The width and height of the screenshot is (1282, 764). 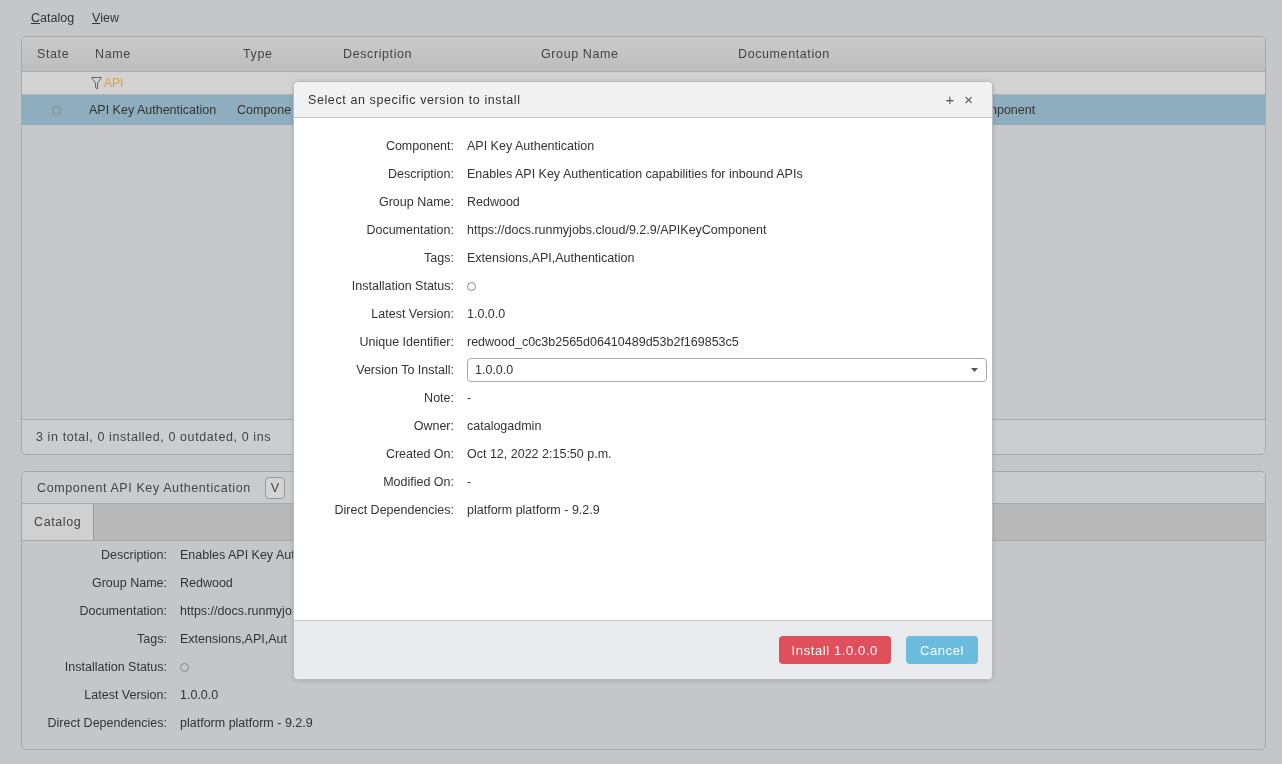 I want to click on field-label: Modified On:, so click(x=418, y=482).